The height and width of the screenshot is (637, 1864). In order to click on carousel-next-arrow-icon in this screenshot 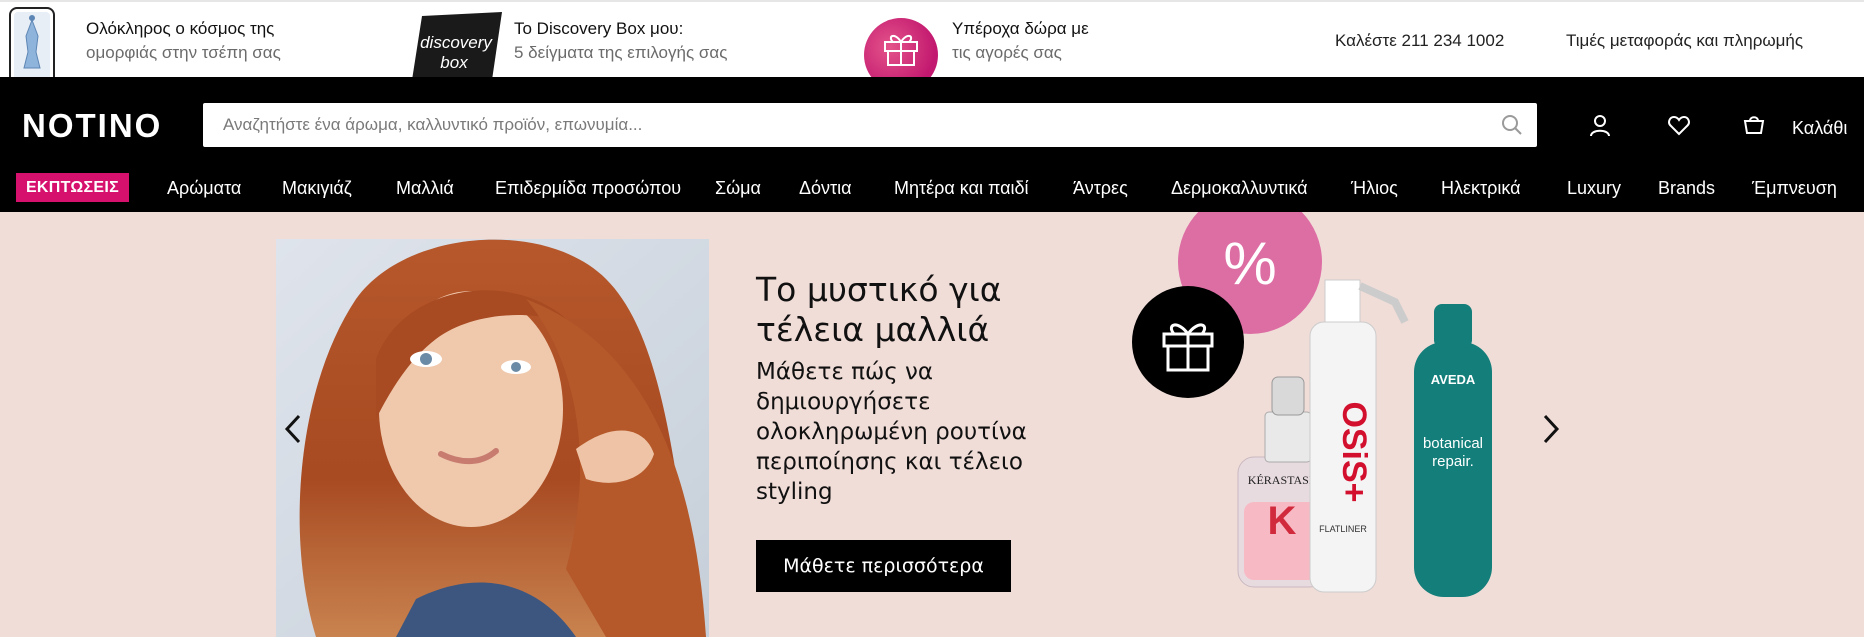, I will do `click(1551, 429)`.